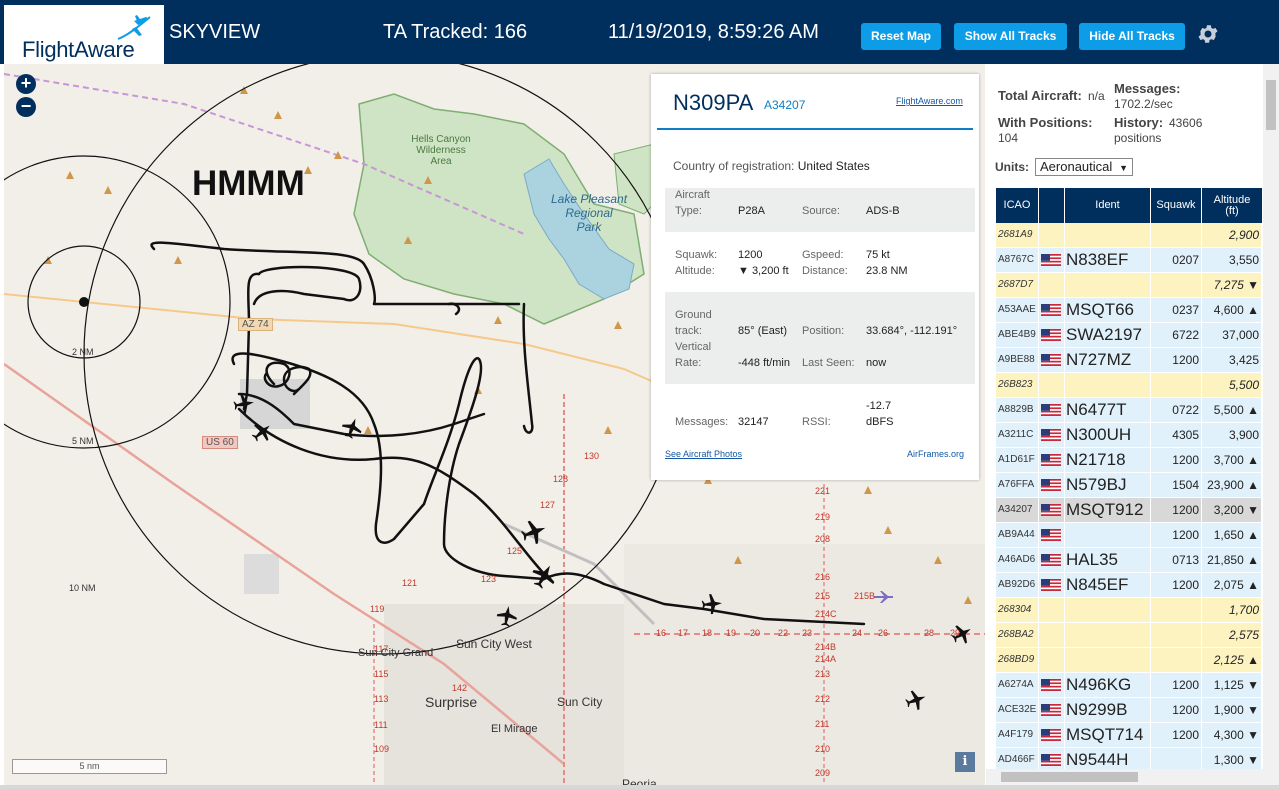  Describe the element at coordinates (1129, 735) in the screenshot. I see `aircraft-table-row: A4F179 MSQT714 1200 4,300 ▼` at that location.